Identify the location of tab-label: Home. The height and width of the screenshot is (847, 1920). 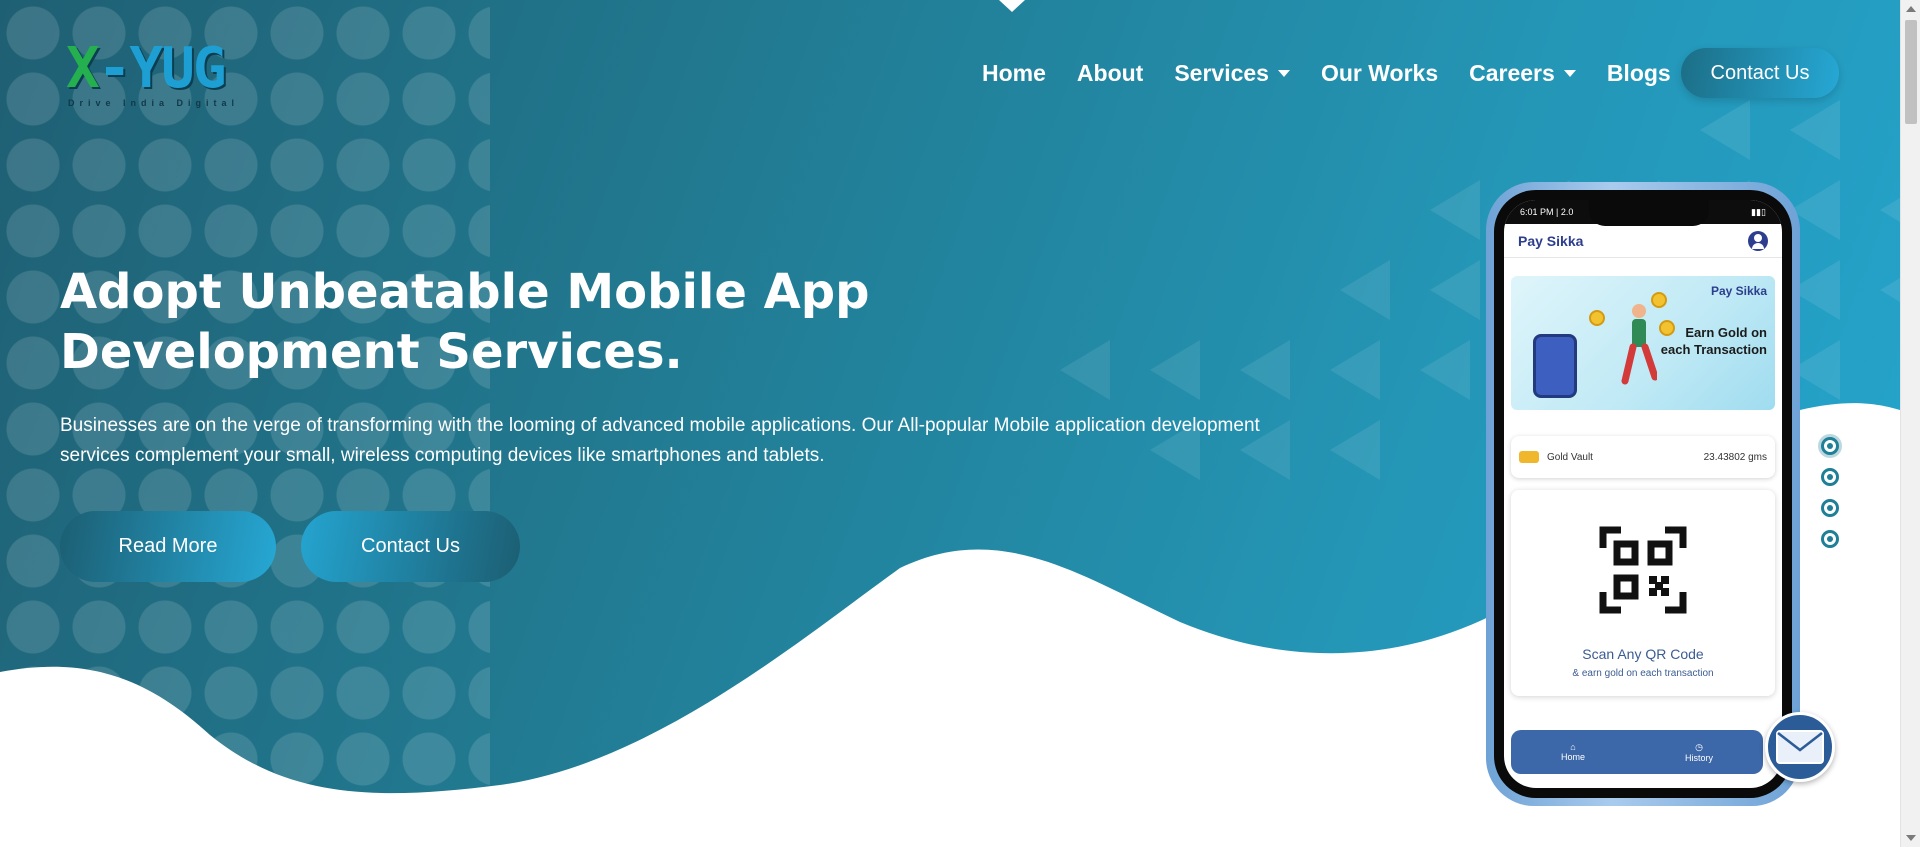
(1572, 757).